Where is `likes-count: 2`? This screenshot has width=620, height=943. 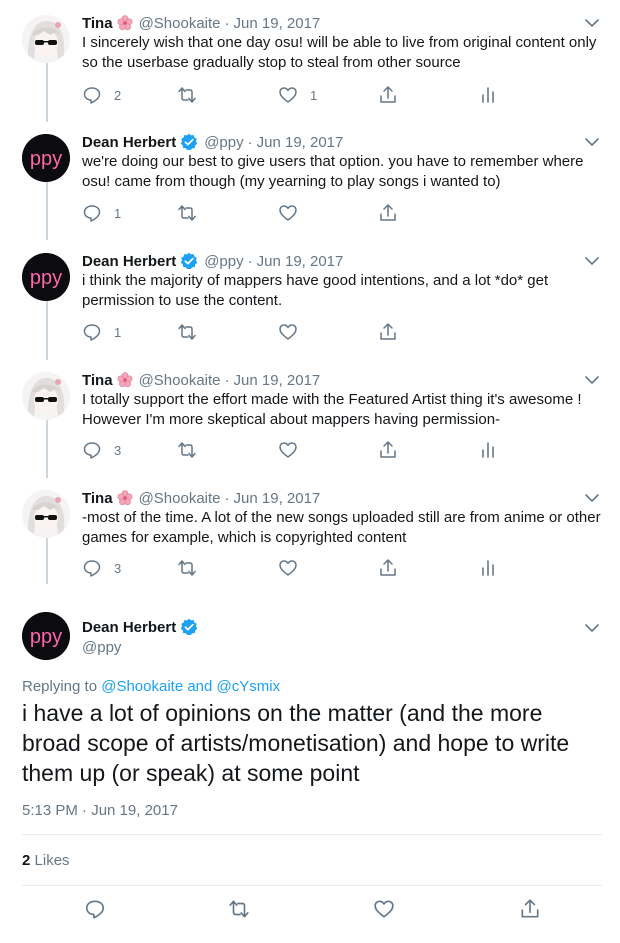 likes-count: 2 is located at coordinates (26, 860).